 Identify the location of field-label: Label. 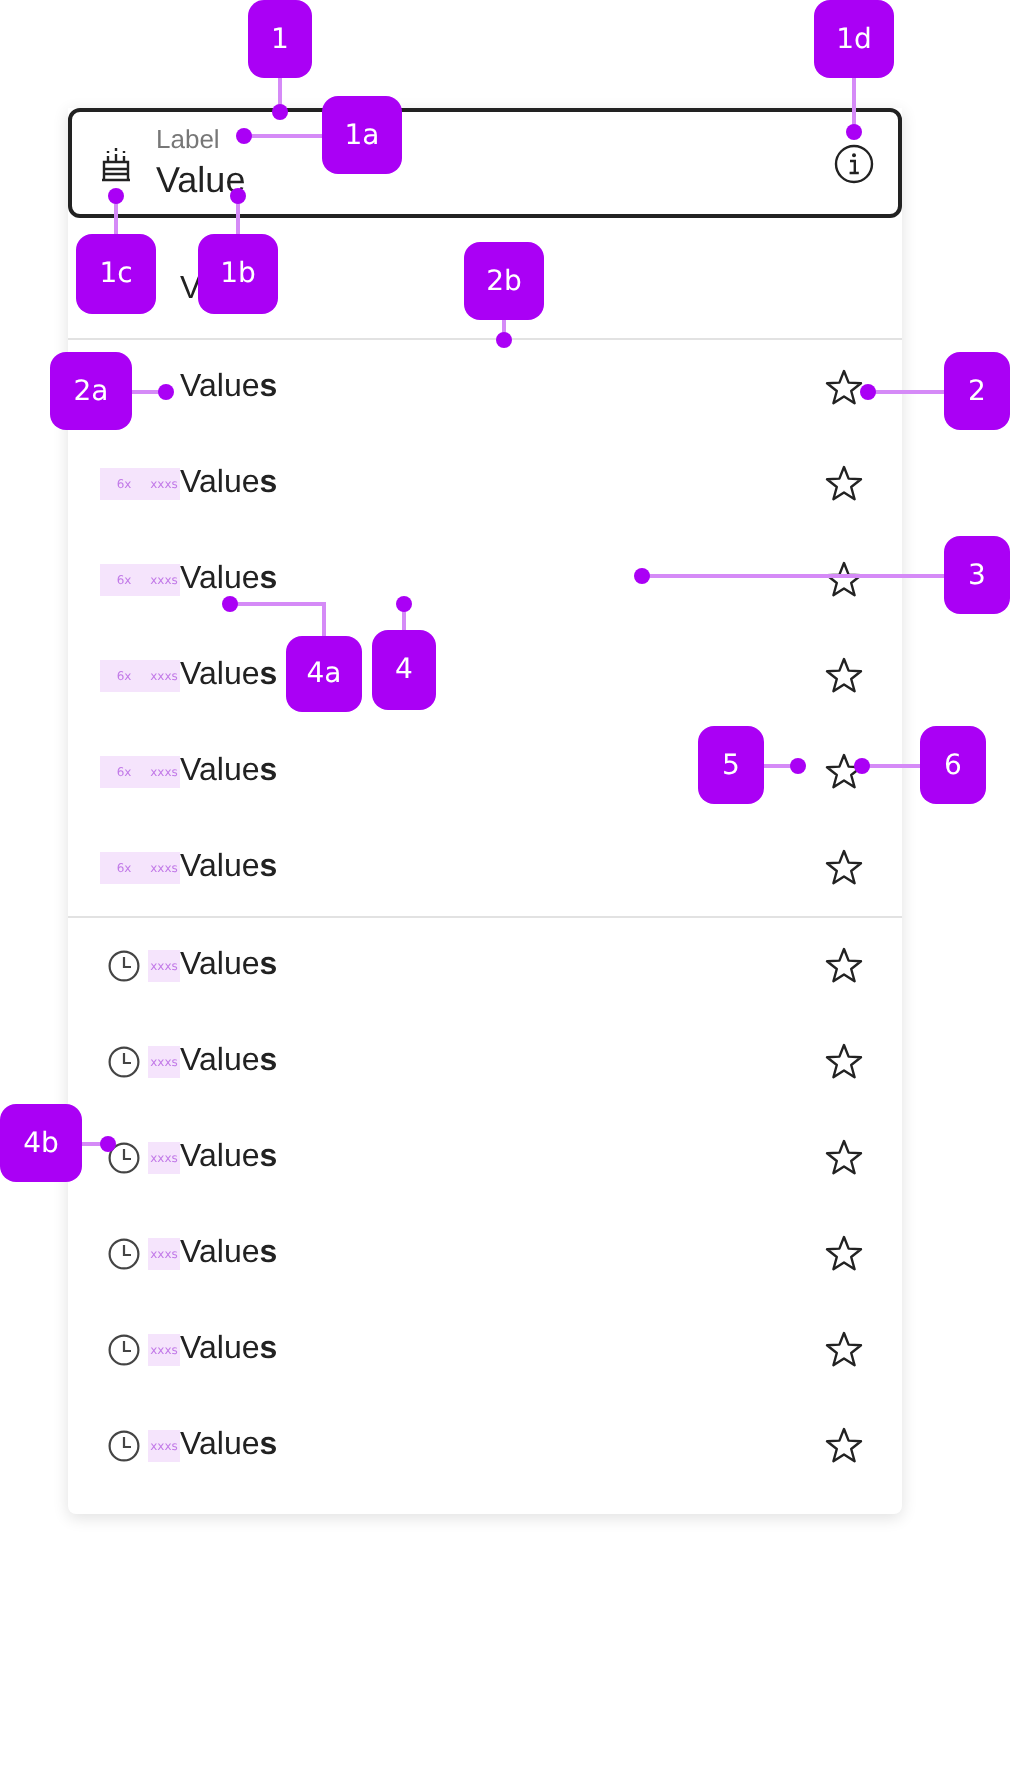
(188, 139).